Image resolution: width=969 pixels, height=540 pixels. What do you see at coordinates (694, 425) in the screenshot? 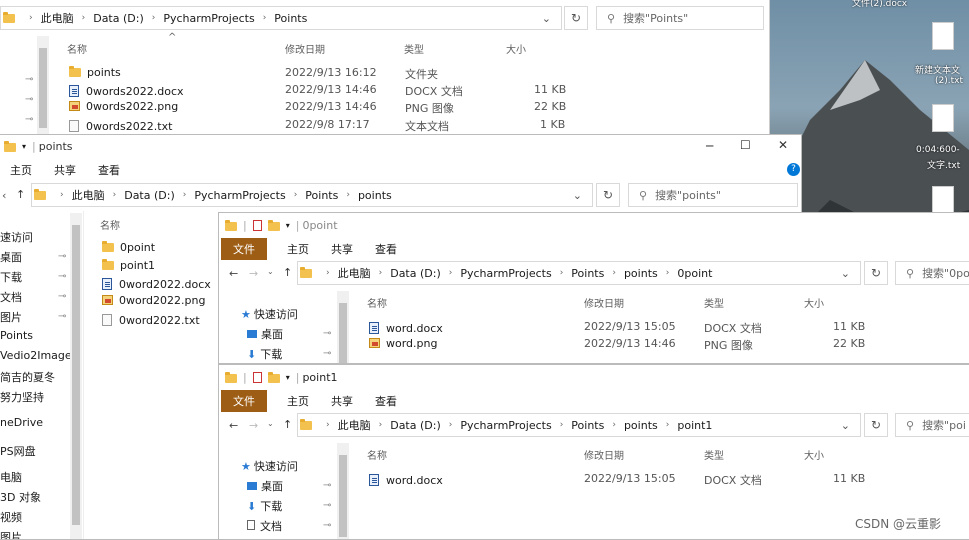
I see `breadcrumb-item: point1` at bounding box center [694, 425].